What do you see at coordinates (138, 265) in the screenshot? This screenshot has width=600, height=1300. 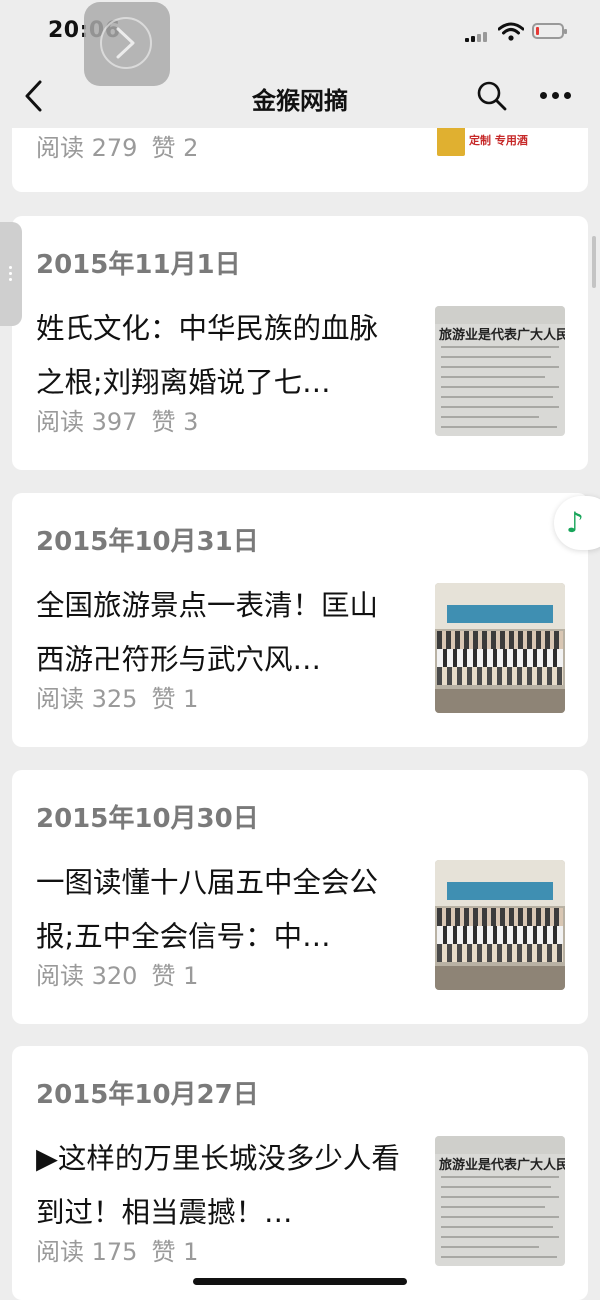 I see `article-date: 2015年11月1日` at bounding box center [138, 265].